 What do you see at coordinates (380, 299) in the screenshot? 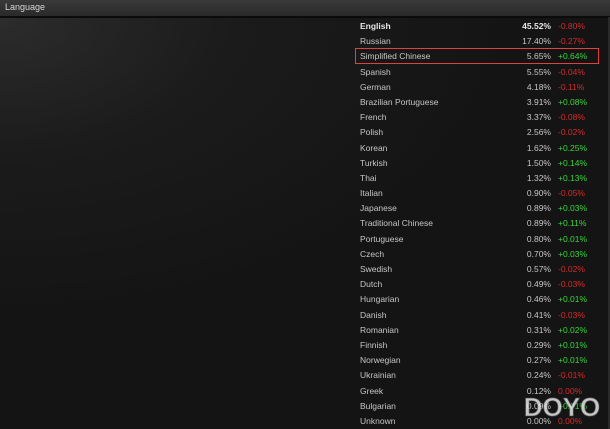
I see `language-name: Hungarian` at bounding box center [380, 299].